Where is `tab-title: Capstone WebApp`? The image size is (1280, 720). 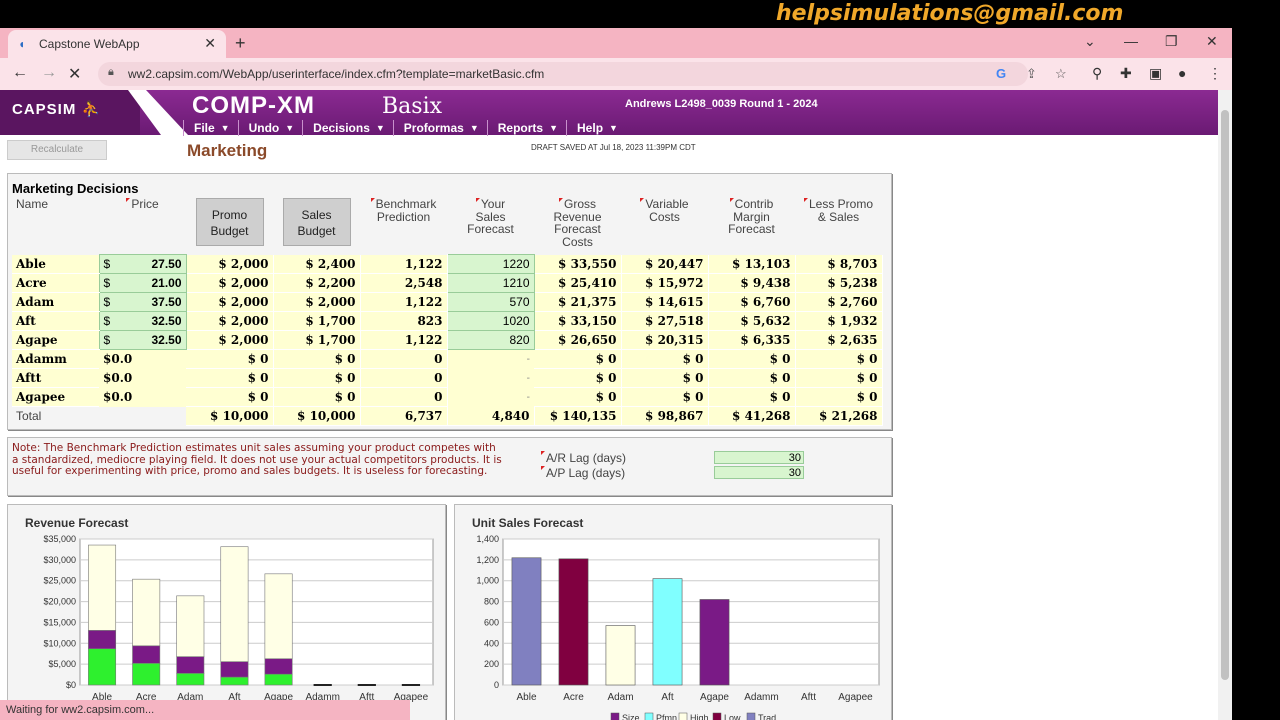 tab-title: Capstone WebApp is located at coordinates (89, 44).